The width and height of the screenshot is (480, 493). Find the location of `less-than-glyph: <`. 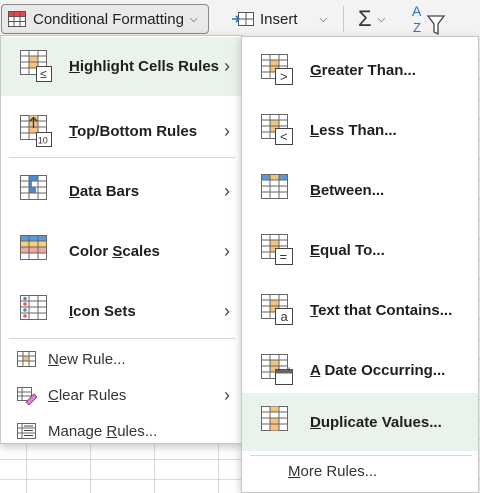

less-than-glyph: < is located at coordinates (284, 136).